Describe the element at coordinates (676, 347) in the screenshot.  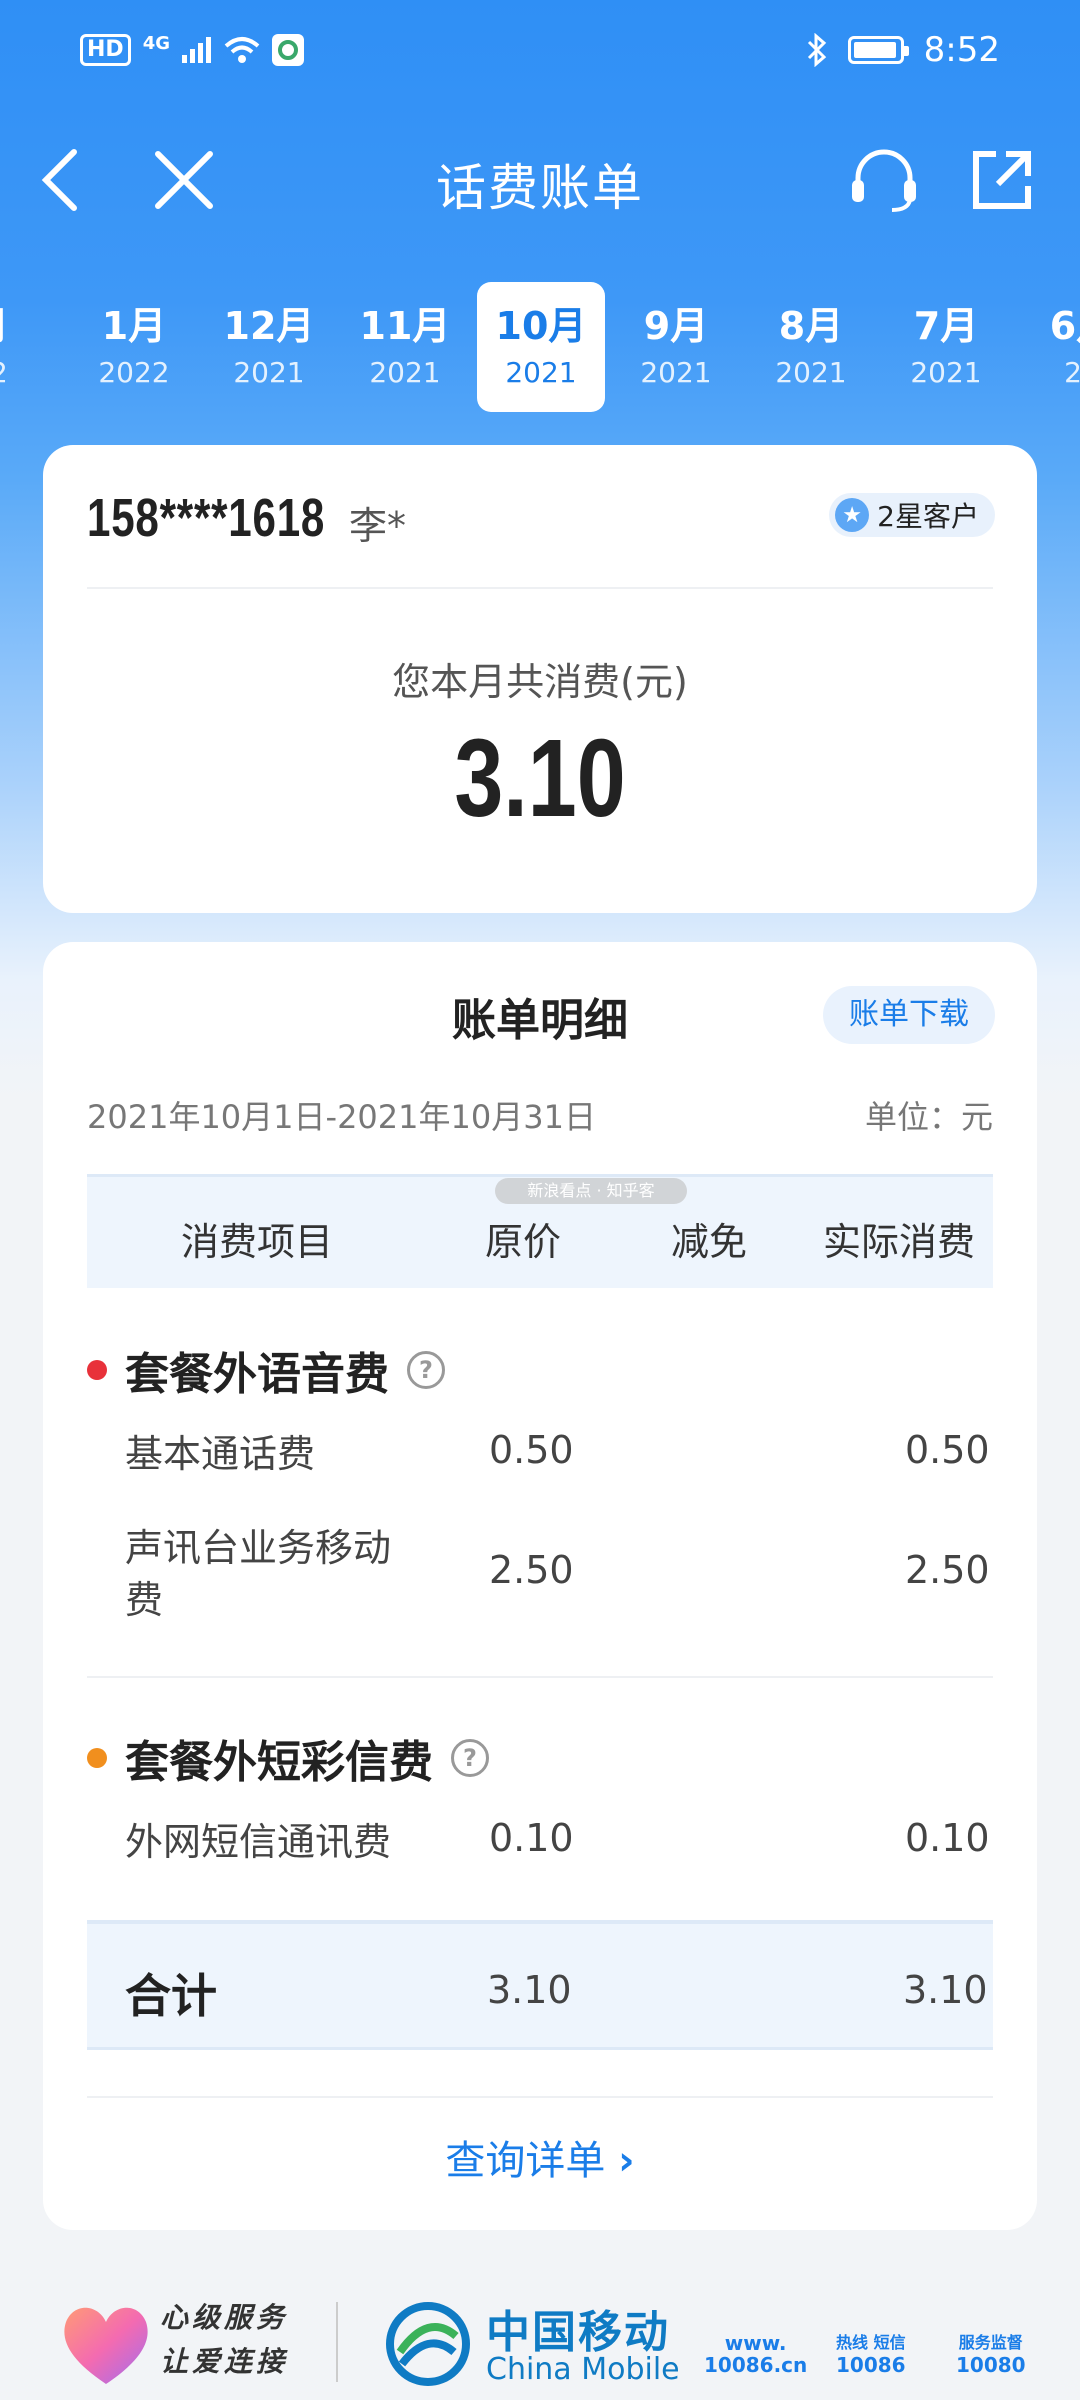
I see `month-tab: 9月 2021` at that location.